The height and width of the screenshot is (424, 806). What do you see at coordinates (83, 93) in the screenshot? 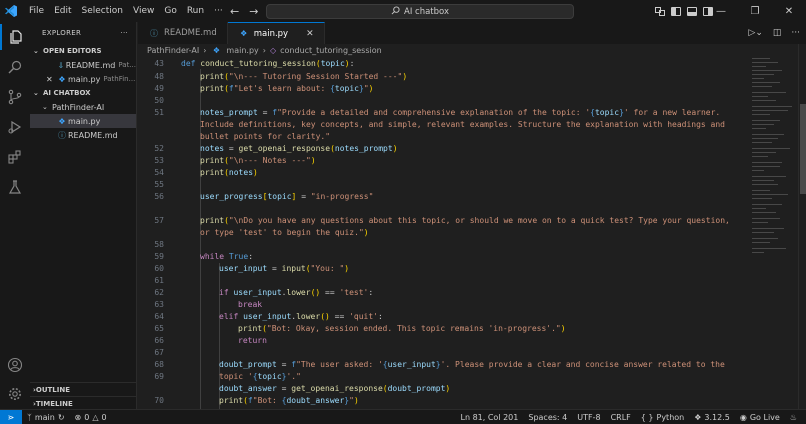
I see `workspace-section: ⌄ AI CHATBOX` at bounding box center [83, 93].